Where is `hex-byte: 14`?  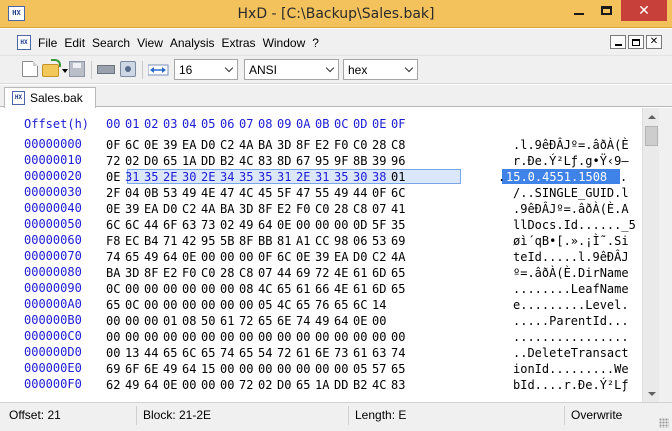
hex-byte: 14 is located at coordinates (381, 305).